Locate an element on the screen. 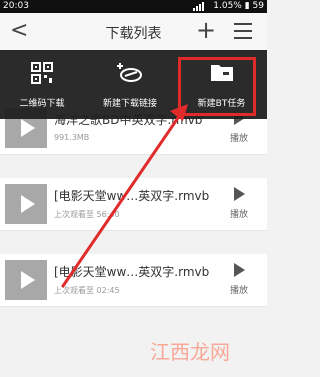  battery-text: 1.05% is located at coordinates (227, 6).